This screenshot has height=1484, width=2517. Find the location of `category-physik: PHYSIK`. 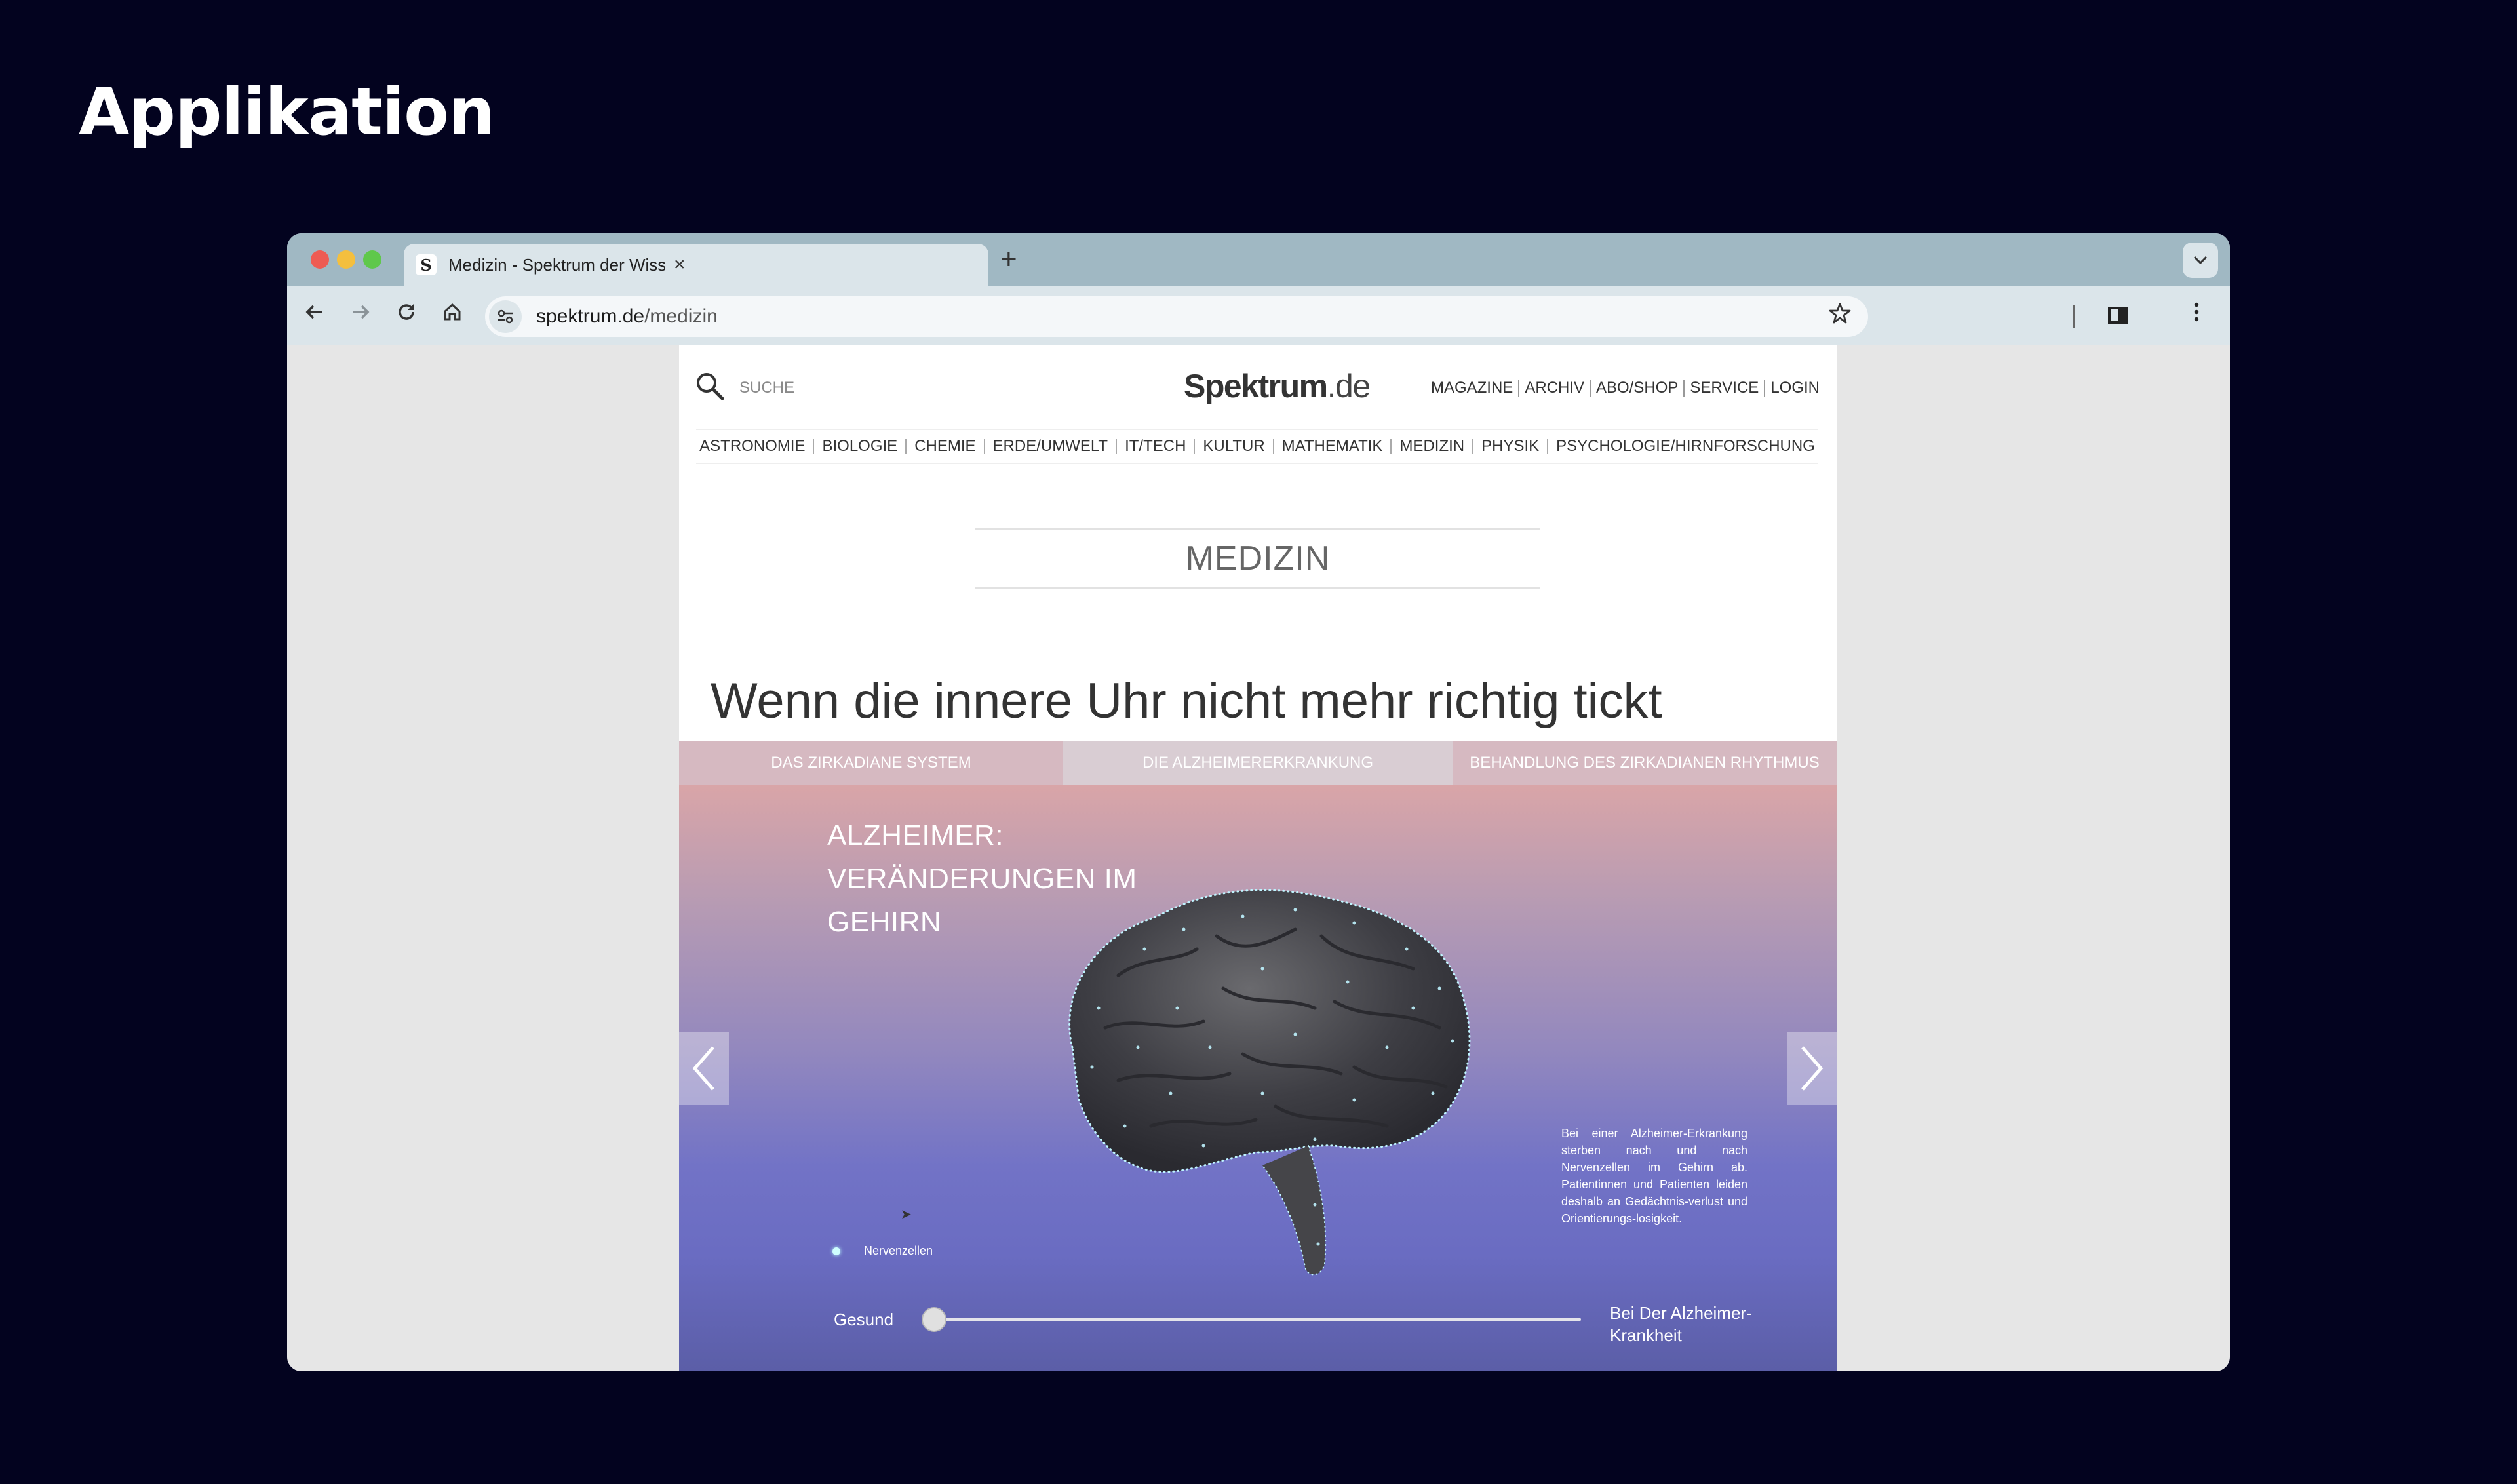

category-physik: PHYSIK is located at coordinates (1510, 446).